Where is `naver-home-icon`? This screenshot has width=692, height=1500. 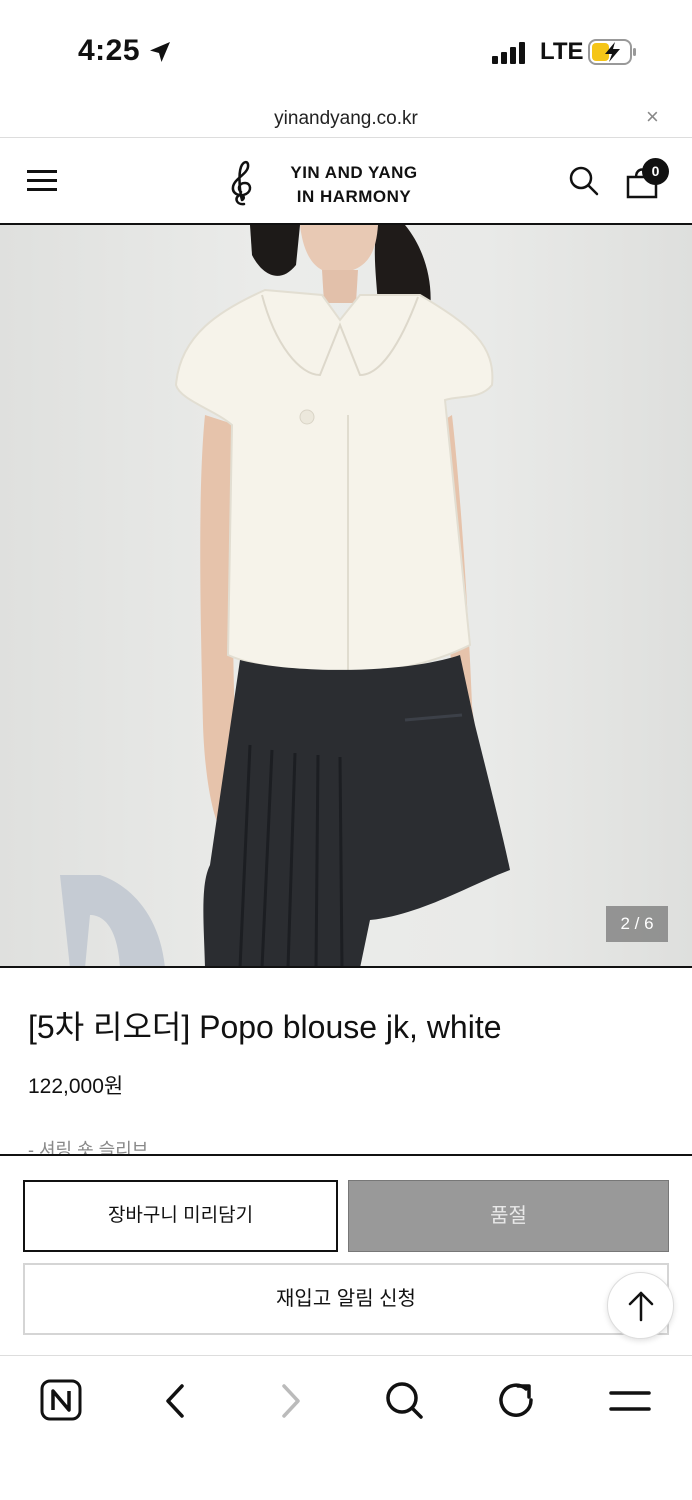 naver-home-icon is located at coordinates (62, 1401).